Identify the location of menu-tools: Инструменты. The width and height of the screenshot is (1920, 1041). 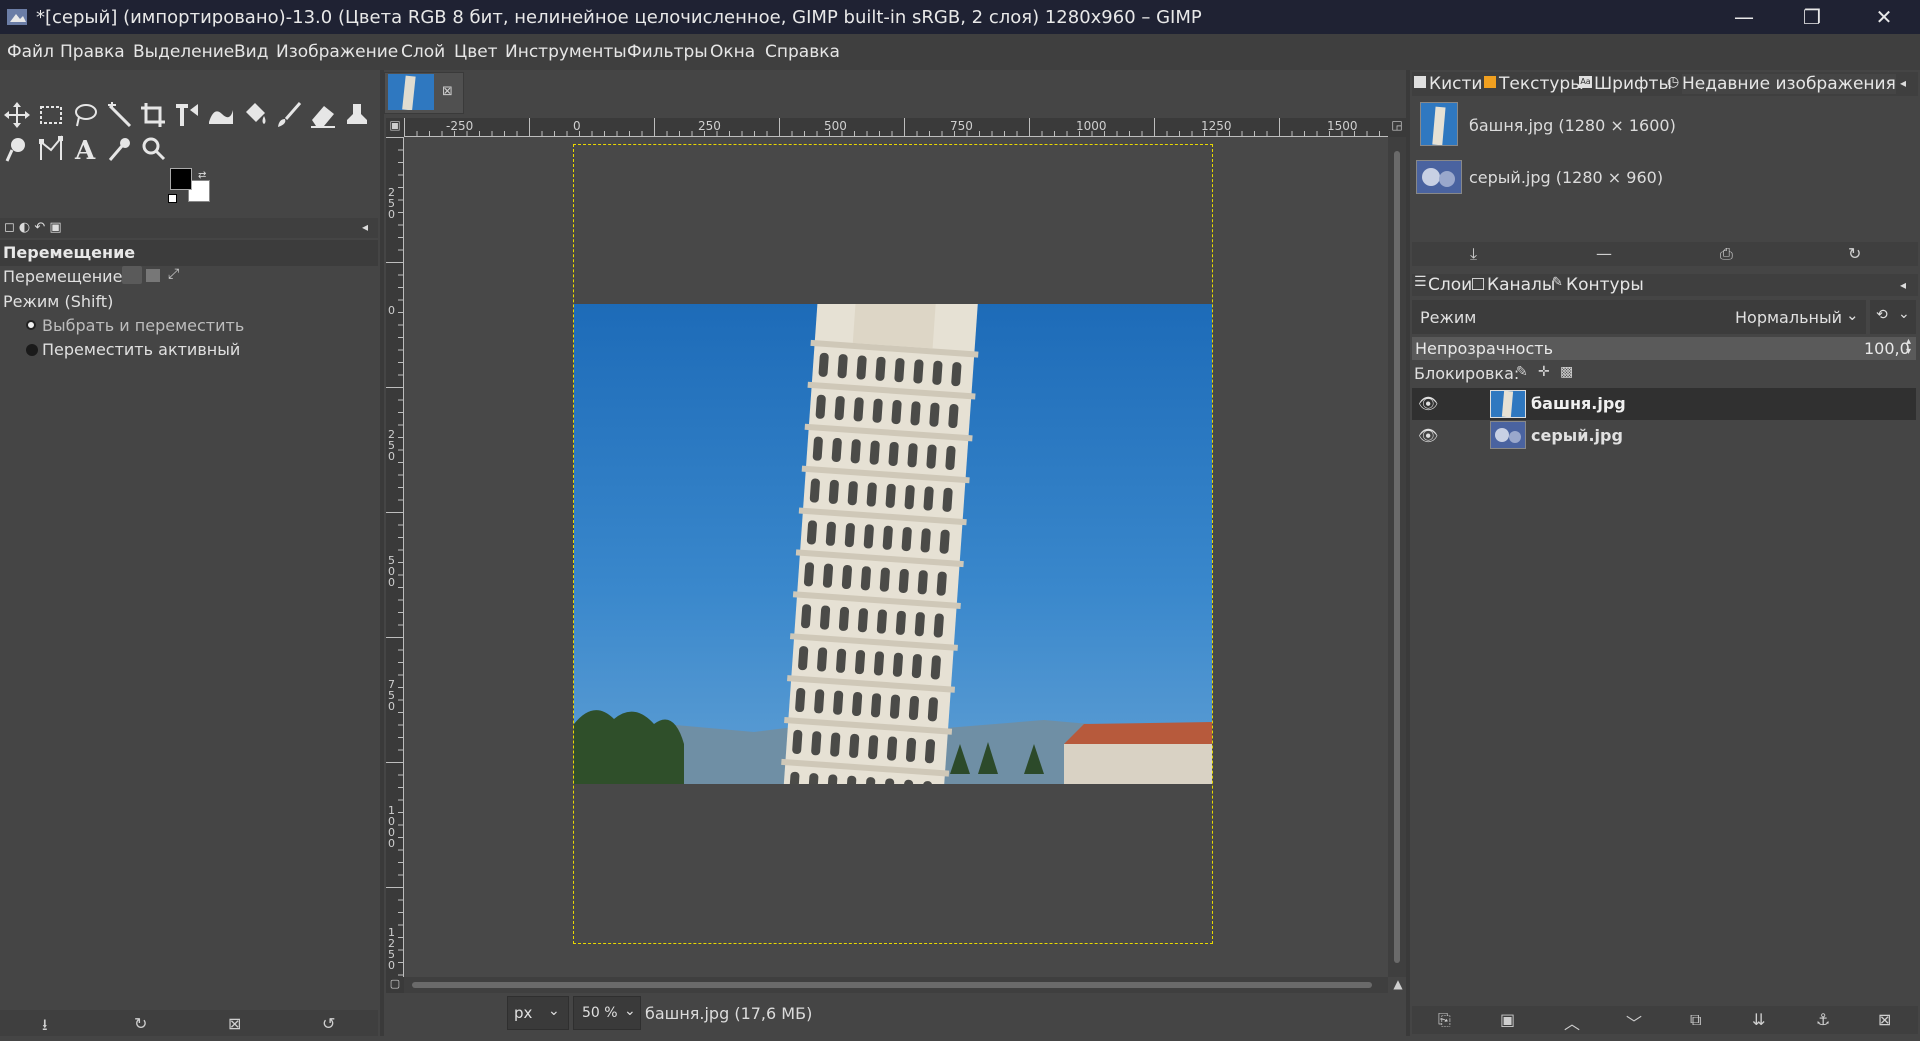
(566, 52).